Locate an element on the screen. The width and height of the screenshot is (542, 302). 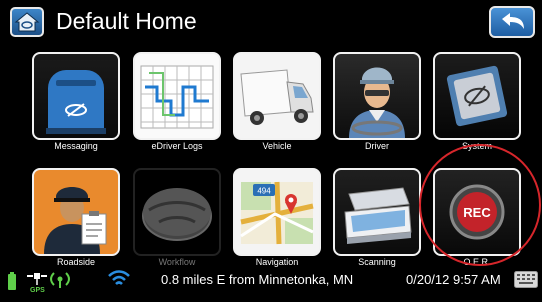
home-icon is located at coordinates (27, 22).